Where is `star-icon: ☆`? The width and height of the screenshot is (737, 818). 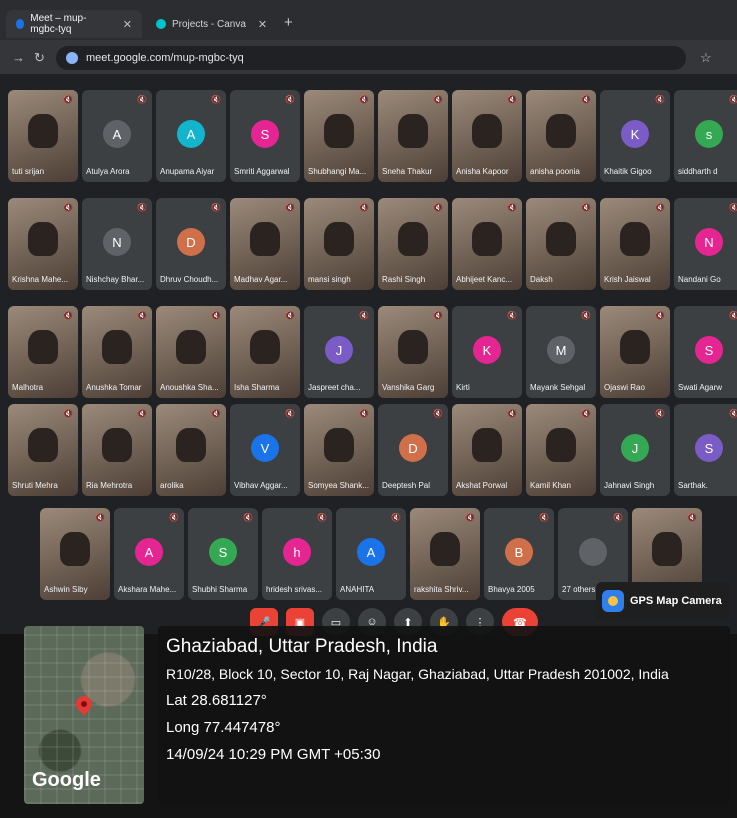 star-icon: ☆ is located at coordinates (706, 58).